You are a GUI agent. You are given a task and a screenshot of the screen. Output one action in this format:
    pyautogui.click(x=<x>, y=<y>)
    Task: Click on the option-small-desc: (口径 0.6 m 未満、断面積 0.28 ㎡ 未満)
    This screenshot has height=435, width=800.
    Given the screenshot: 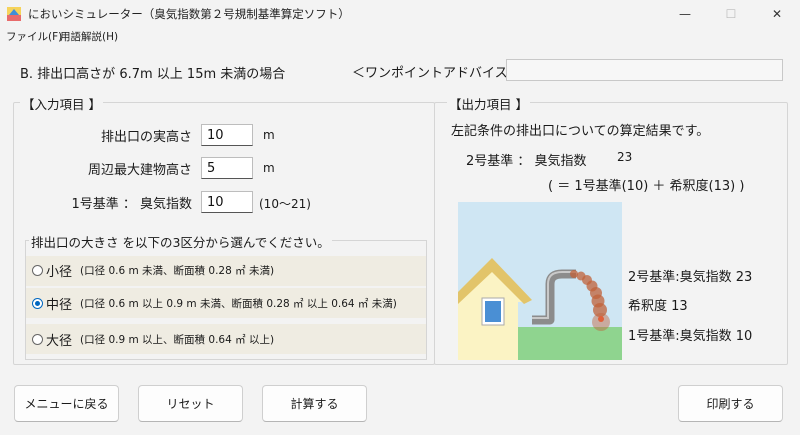 What is the action you would take?
    pyautogui.click(x=177, y=270)
    